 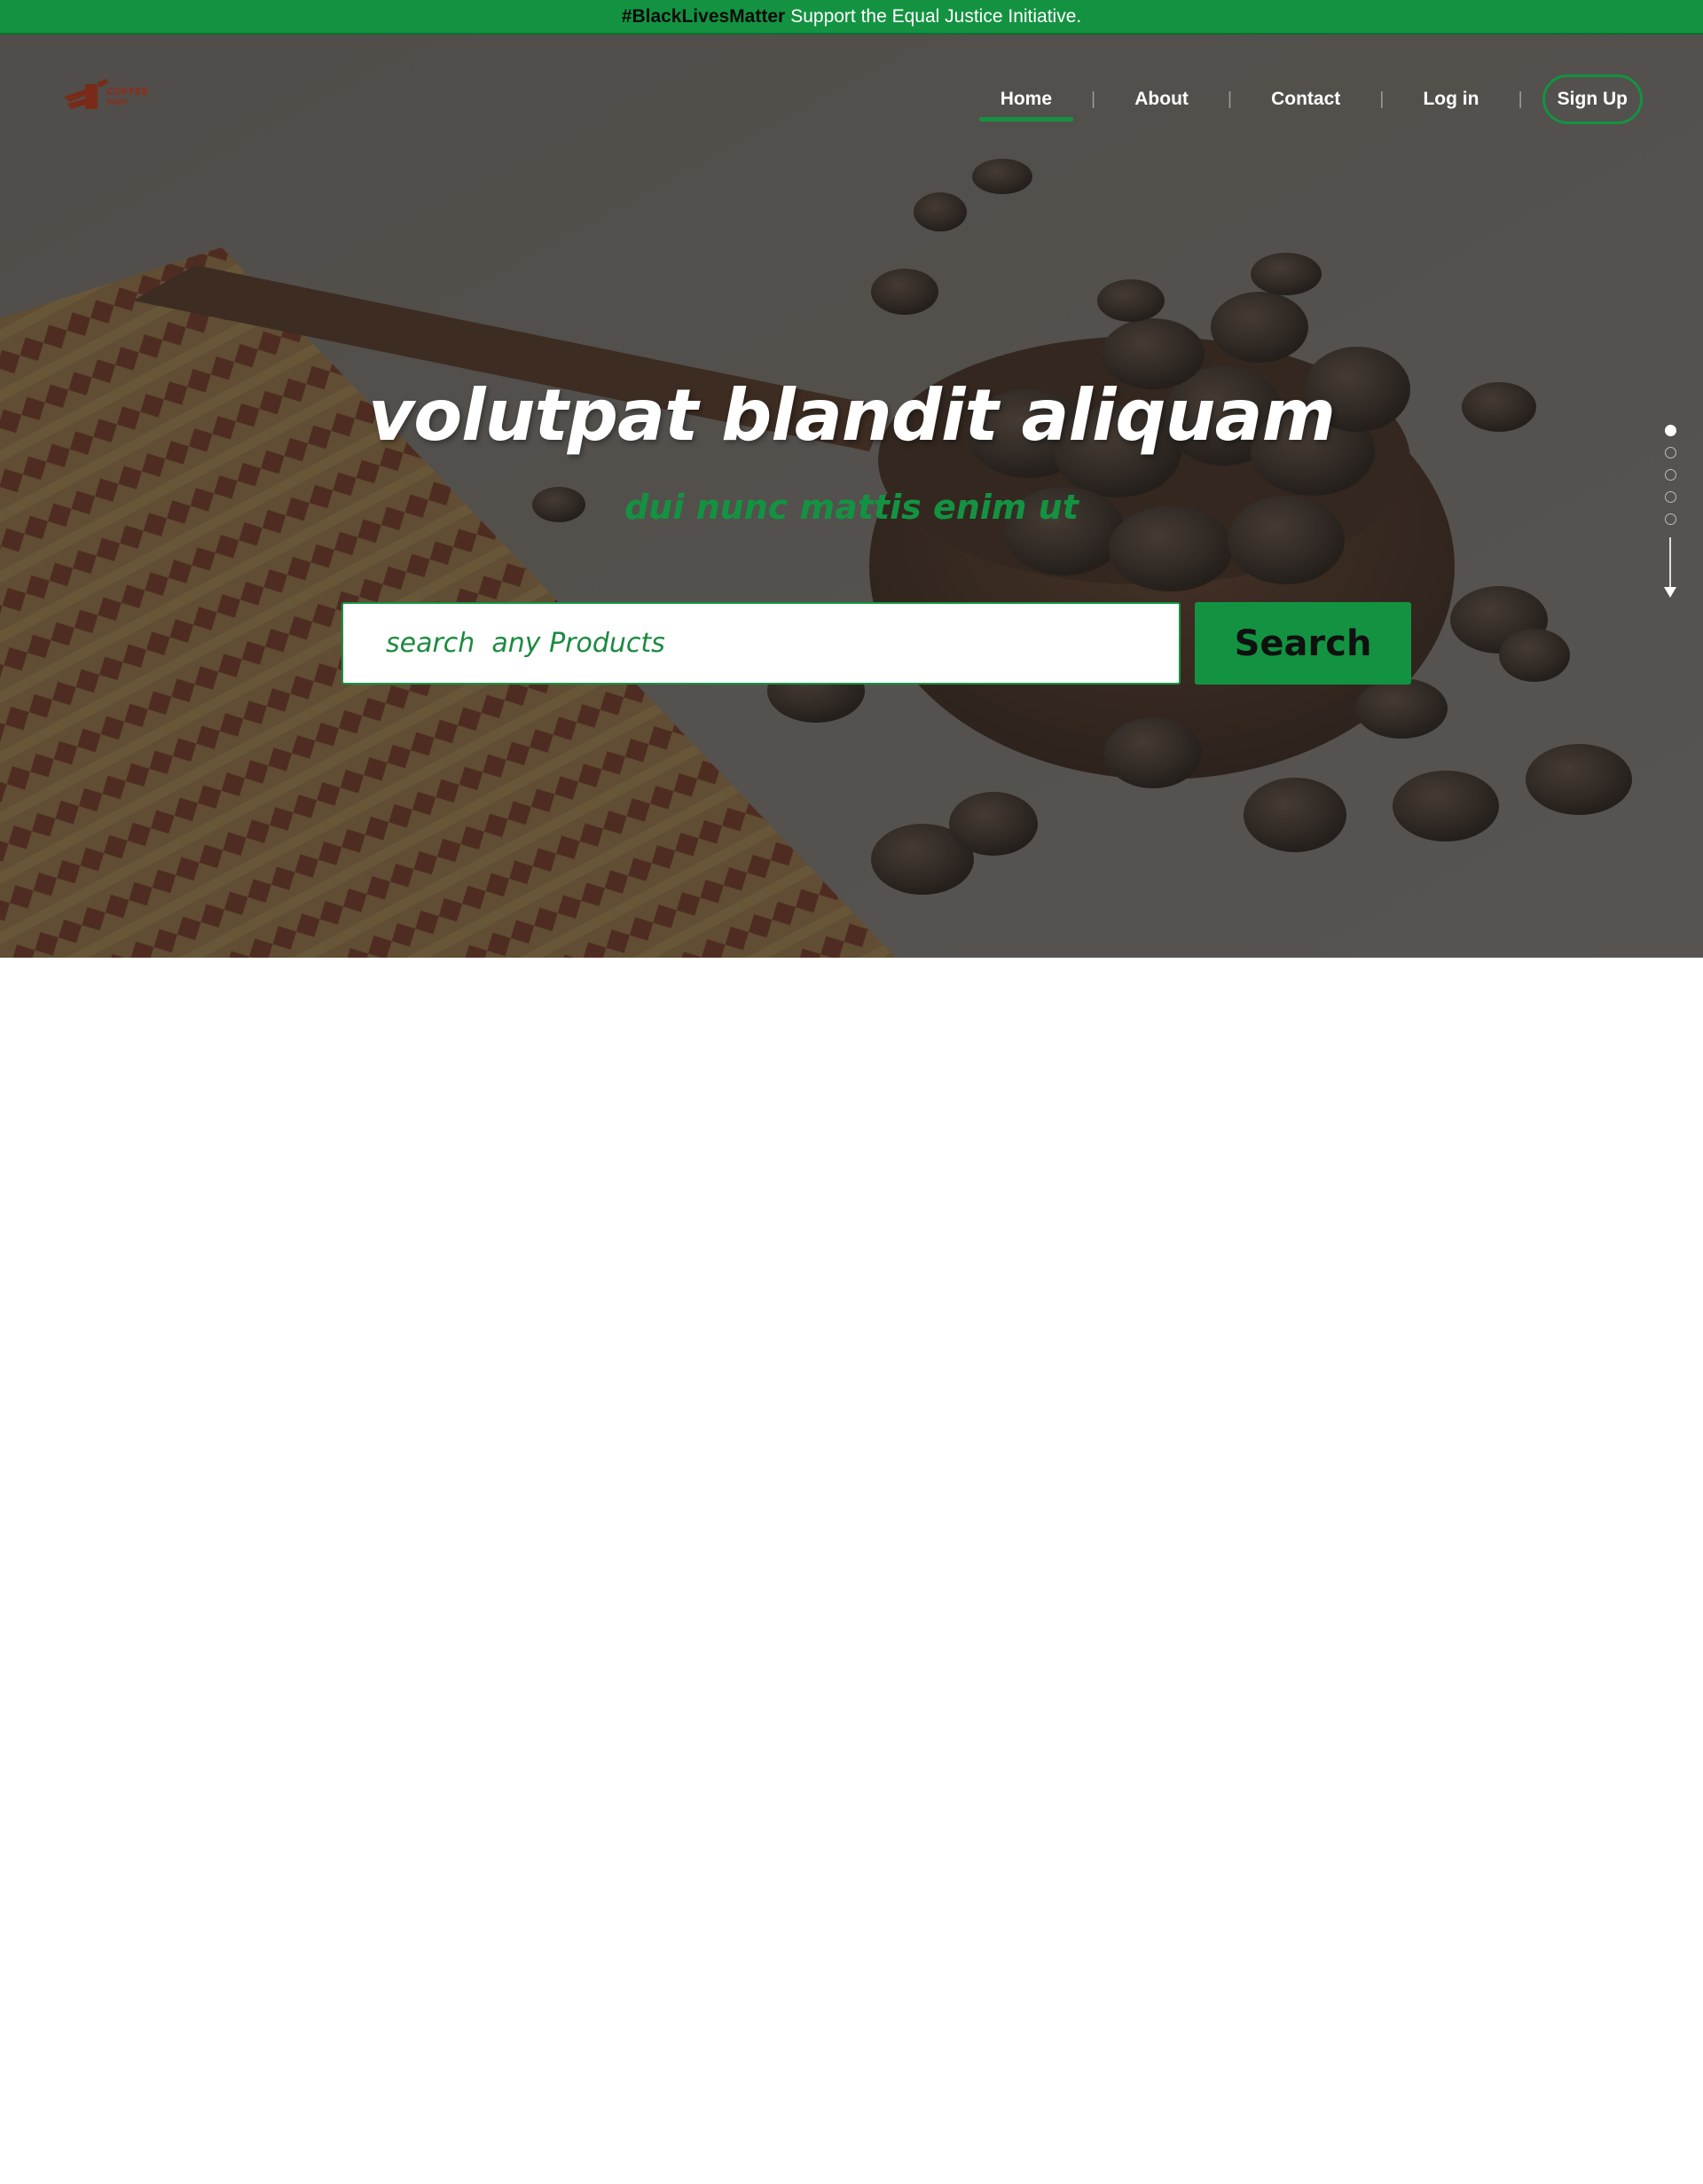 What do you see at coordinates (1592, 99) in the screenshot?
I see `signup-button: Sign Up` at bounding box center [1592, 99].